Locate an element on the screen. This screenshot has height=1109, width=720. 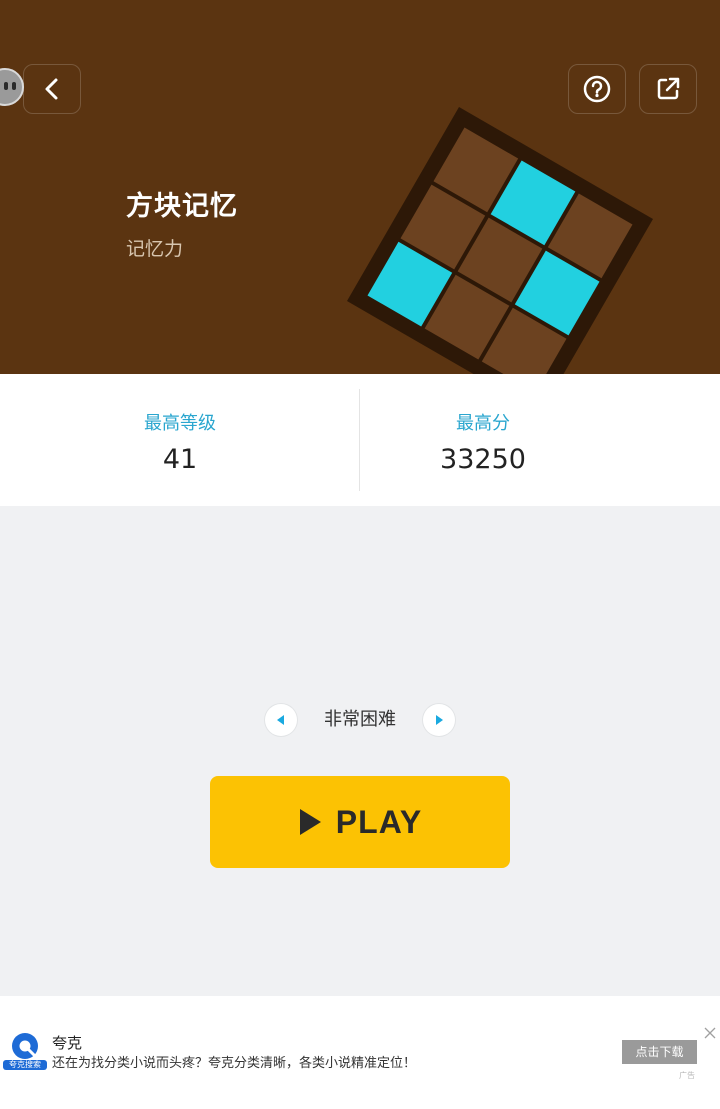
ad-label: 广告 is located at coordinates (687, 1075).